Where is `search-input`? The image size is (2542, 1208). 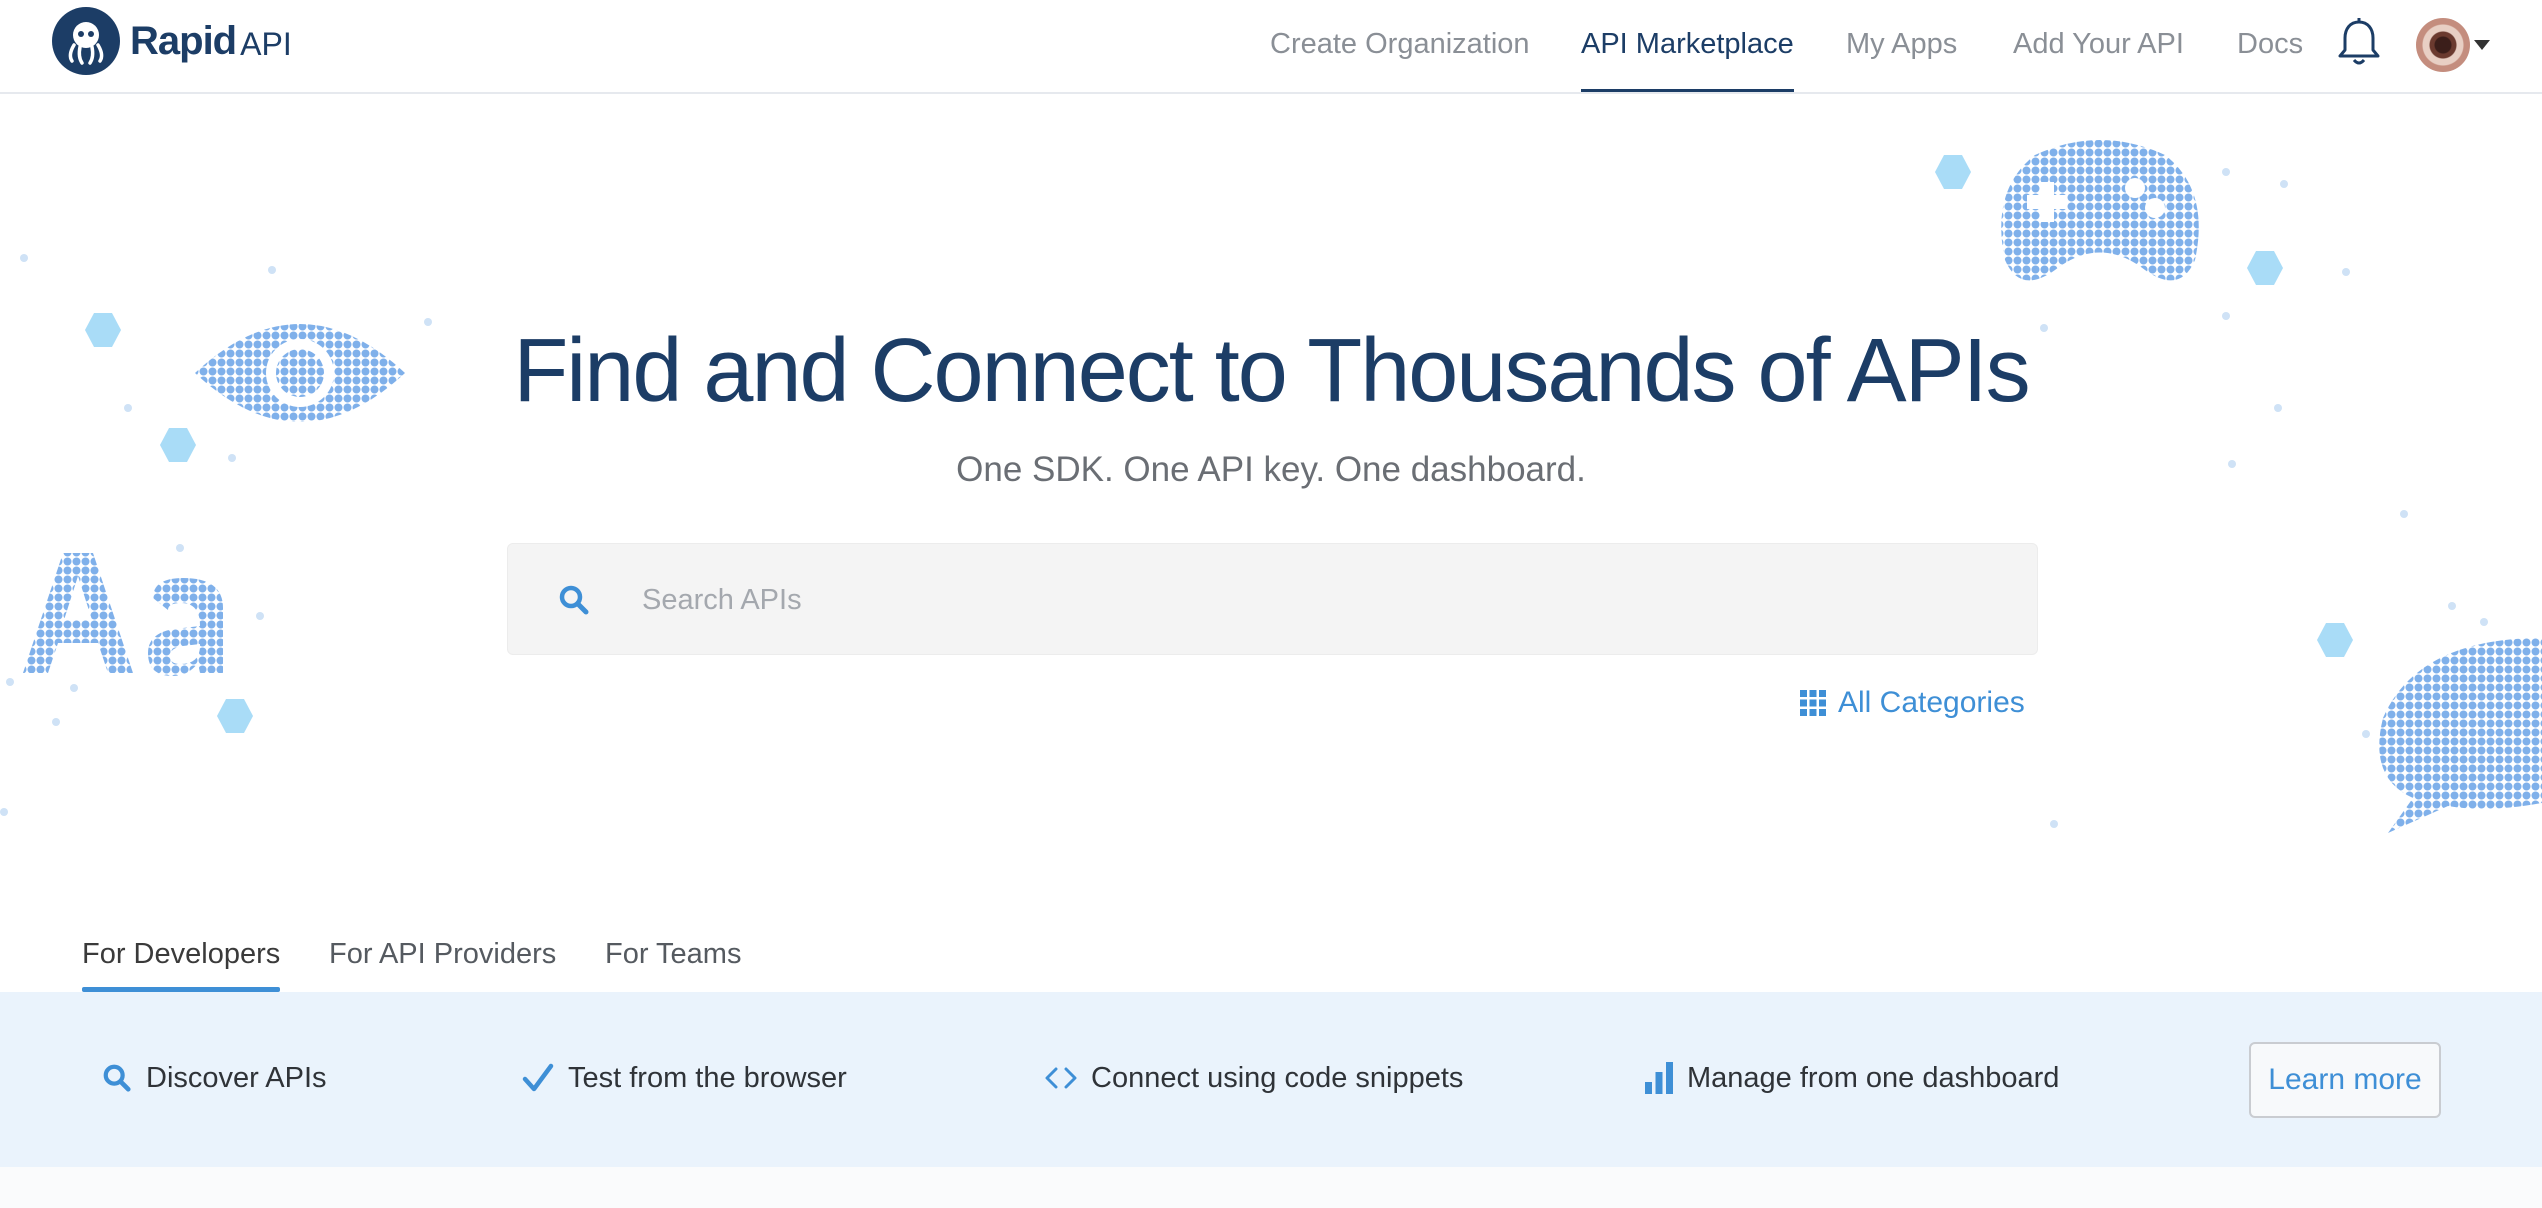 search-input is located at coordinates (1322, 600).